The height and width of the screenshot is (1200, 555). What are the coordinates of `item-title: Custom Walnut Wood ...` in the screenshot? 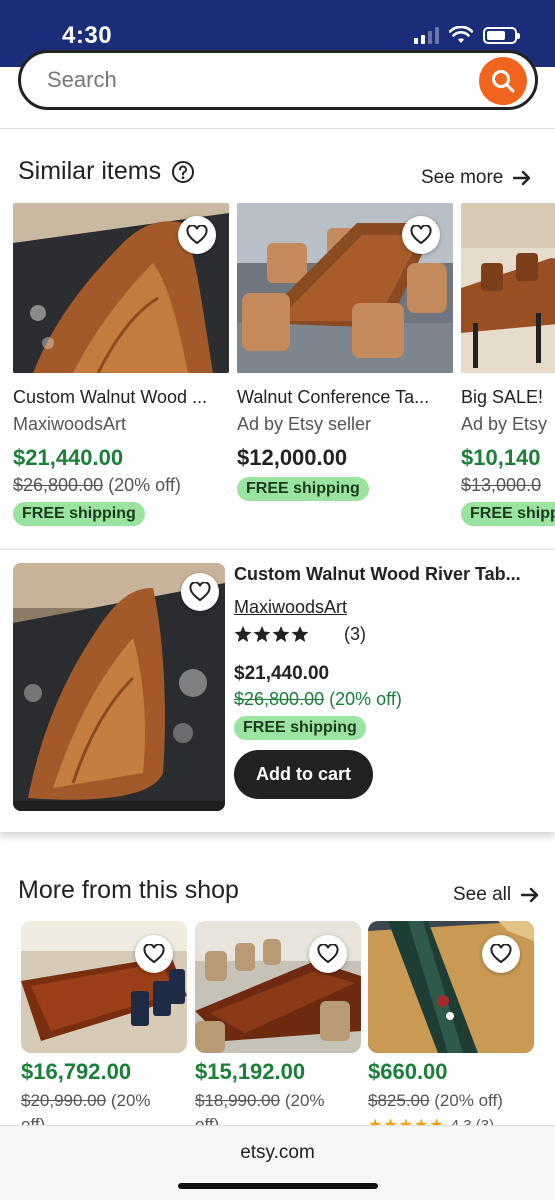 It's located at (121, 397).